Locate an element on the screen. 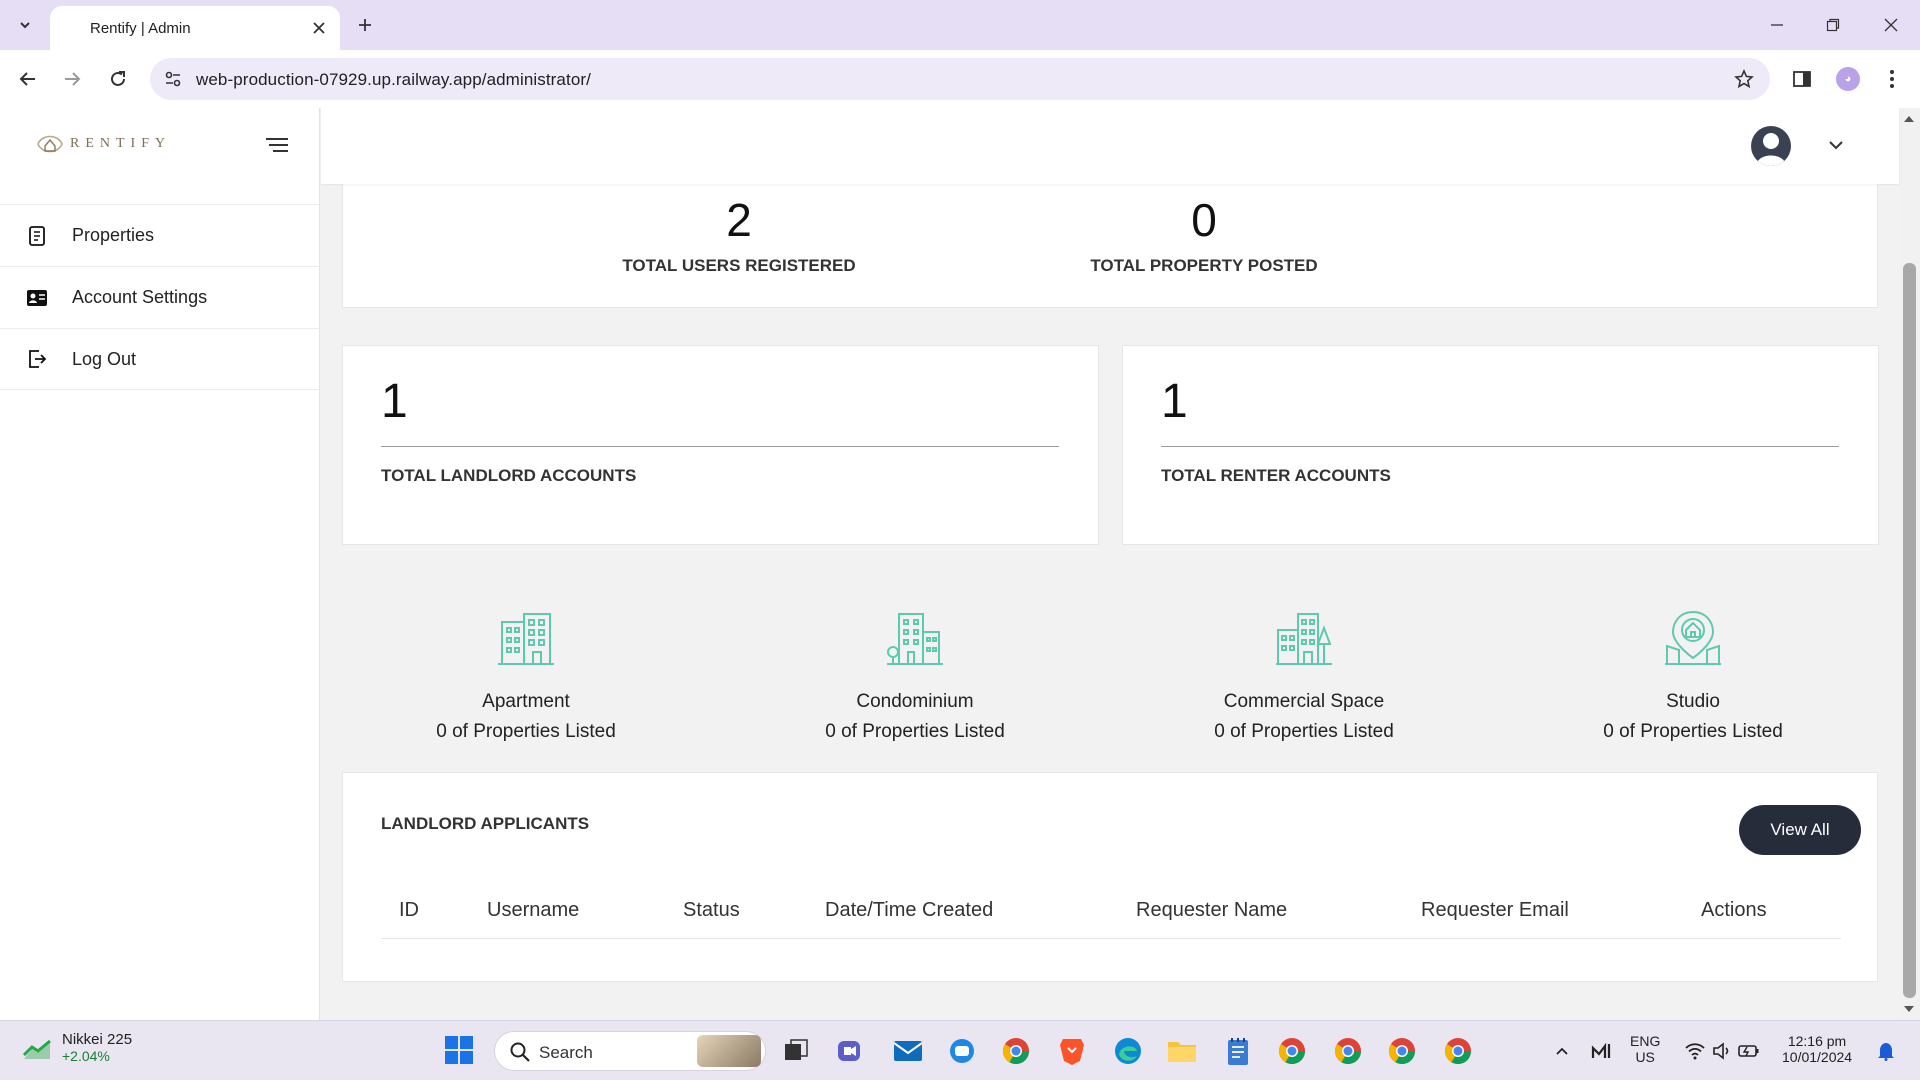 The image size is (1920, 1080). page-scrollbar is located at coordinates (1909, 564).